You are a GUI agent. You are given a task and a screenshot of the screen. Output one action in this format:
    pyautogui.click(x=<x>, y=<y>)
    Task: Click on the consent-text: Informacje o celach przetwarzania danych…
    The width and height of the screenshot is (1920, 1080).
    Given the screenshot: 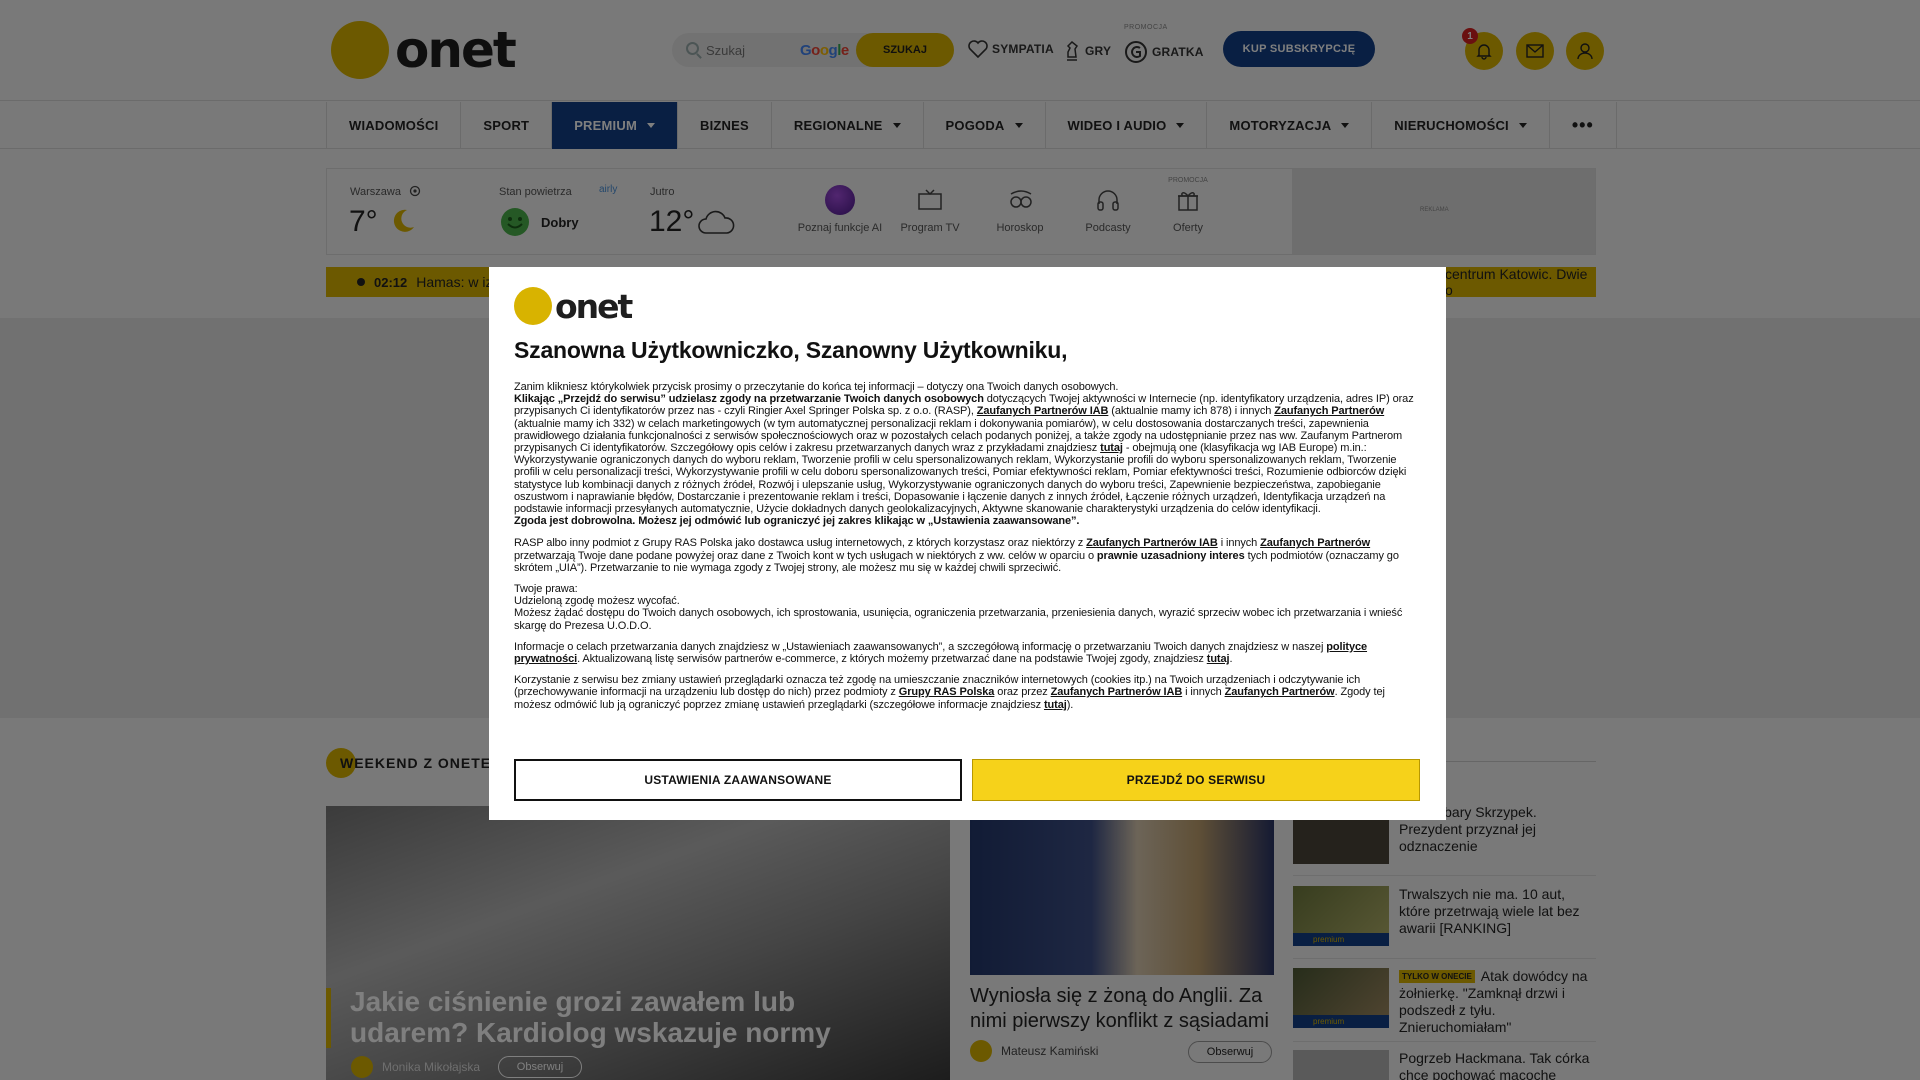 What is the action you would take?
    pyautogui.click(x=920, y=646)
    